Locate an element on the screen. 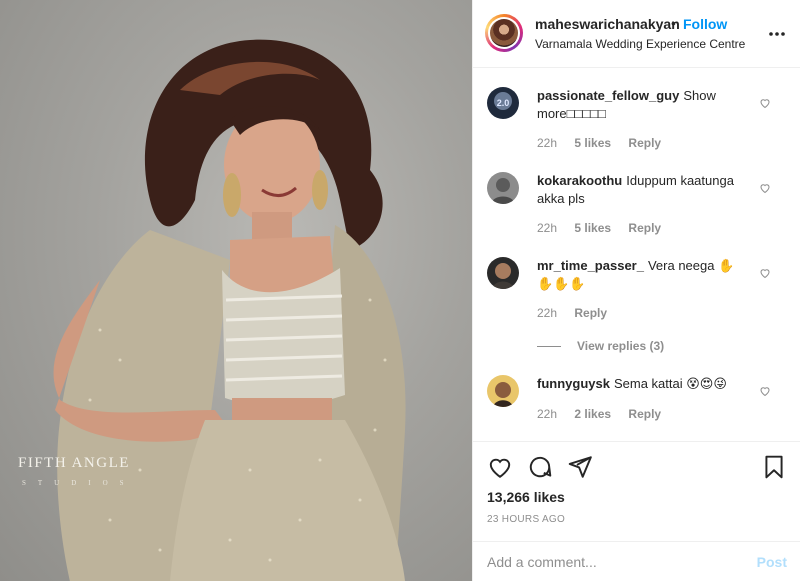  follow-button: Follow is located at coordinates (705, 24).